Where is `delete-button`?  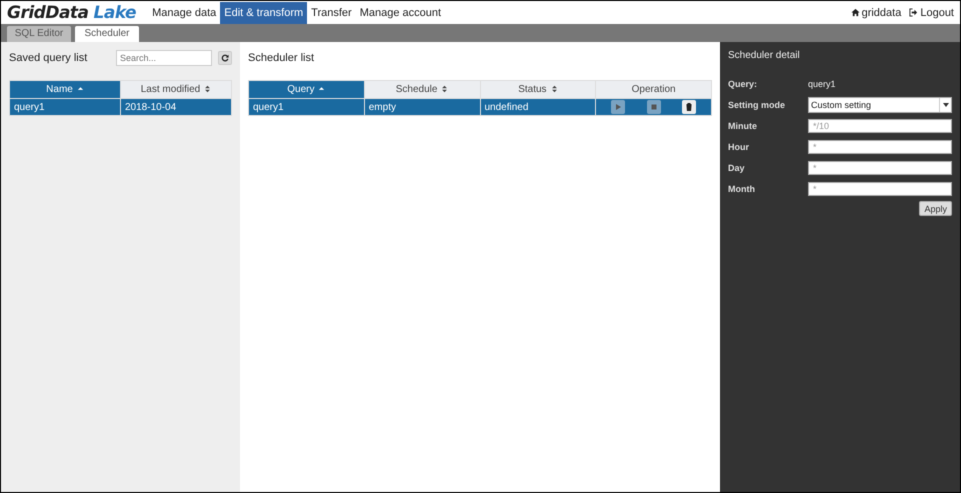
delete-button is located at coordinates (689, 107).